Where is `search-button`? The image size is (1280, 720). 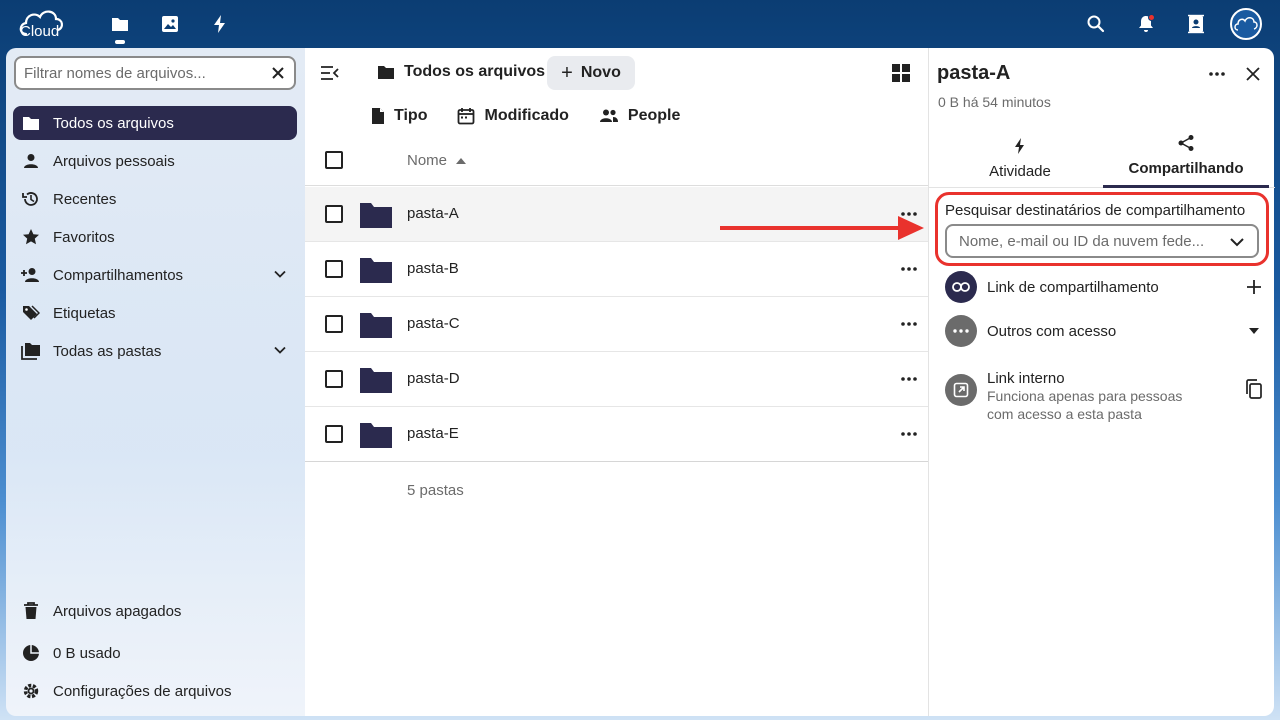 search-button is located at coordinates (1096, 24).